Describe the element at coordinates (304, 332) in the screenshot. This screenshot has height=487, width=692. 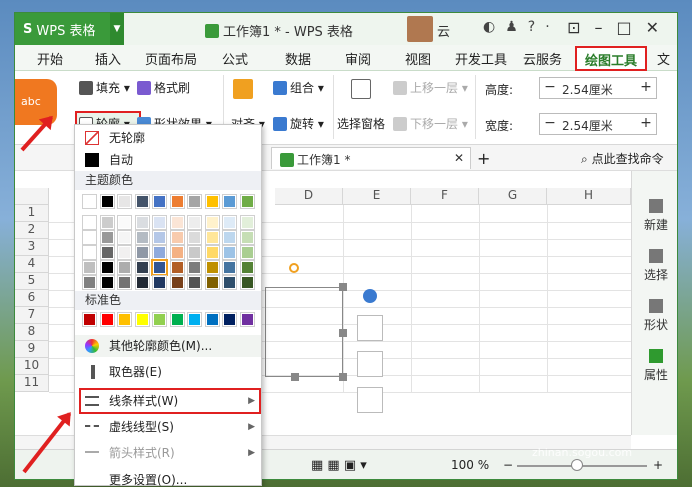
I see `selected-shape` at that location.